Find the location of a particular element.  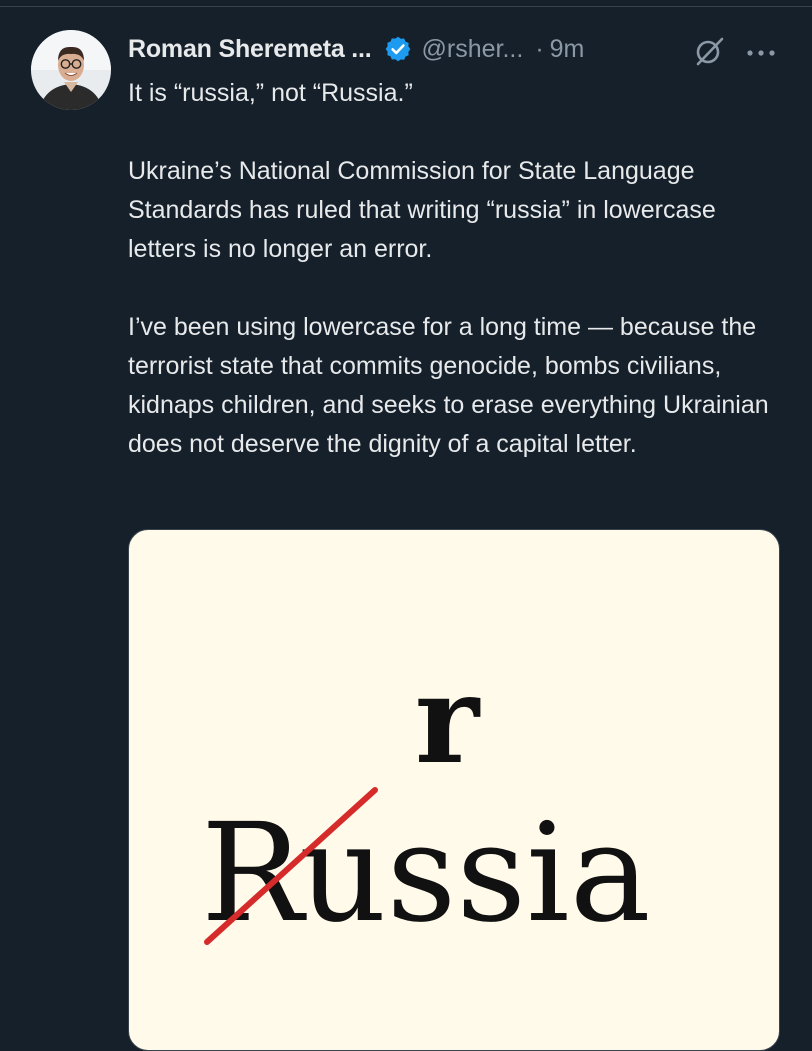

timestamp: 9m is located at coordinates (567, 49).